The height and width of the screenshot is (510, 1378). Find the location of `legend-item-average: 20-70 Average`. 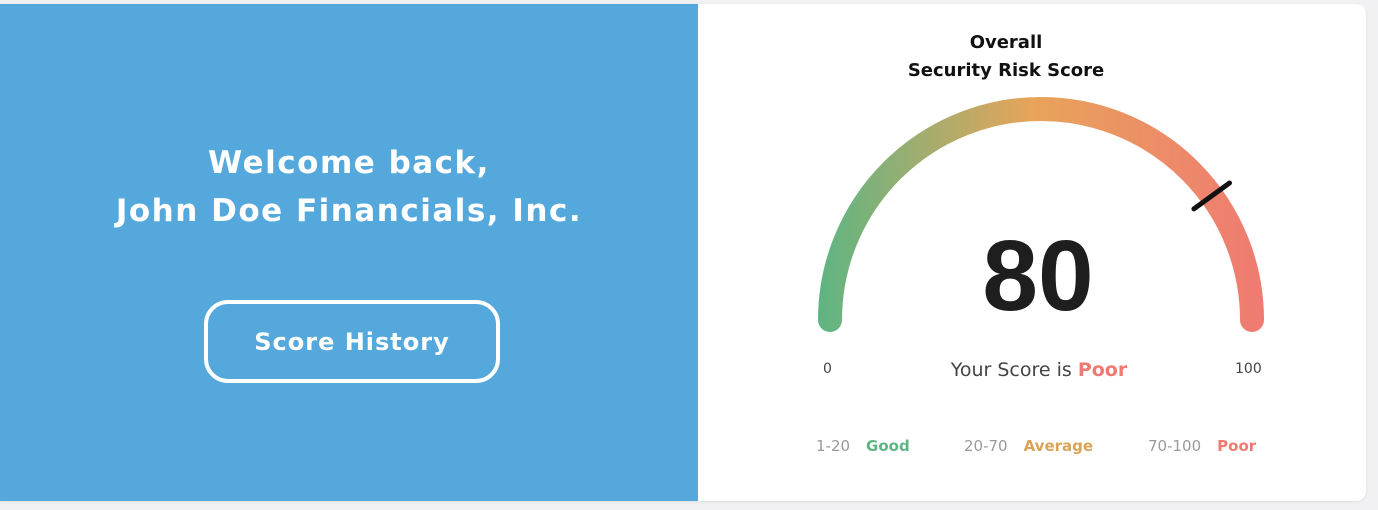

legend-item-average: 20-70 Average is located at coordinates (1028, 446).